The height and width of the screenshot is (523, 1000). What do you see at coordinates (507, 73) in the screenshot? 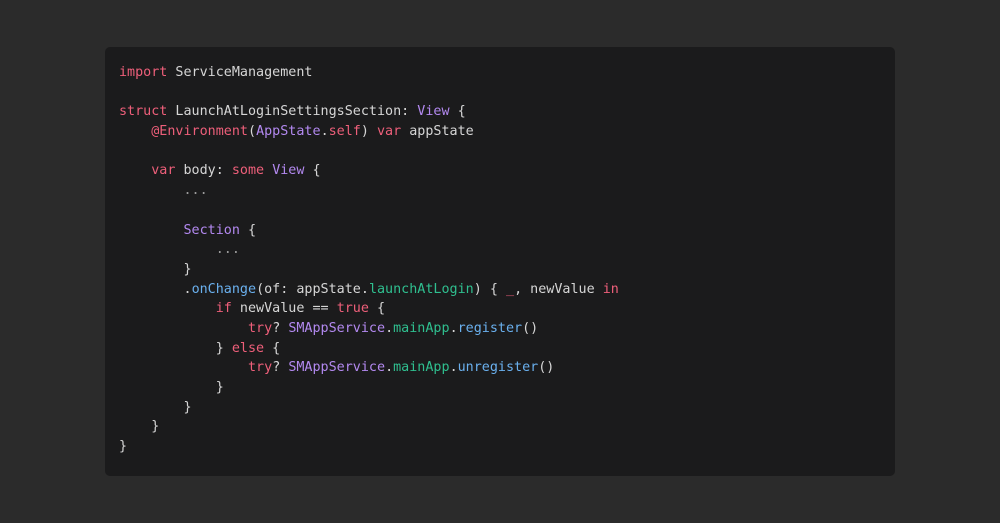
I see `code-line: import ServiceManagement` at bounding box center [507, 73].